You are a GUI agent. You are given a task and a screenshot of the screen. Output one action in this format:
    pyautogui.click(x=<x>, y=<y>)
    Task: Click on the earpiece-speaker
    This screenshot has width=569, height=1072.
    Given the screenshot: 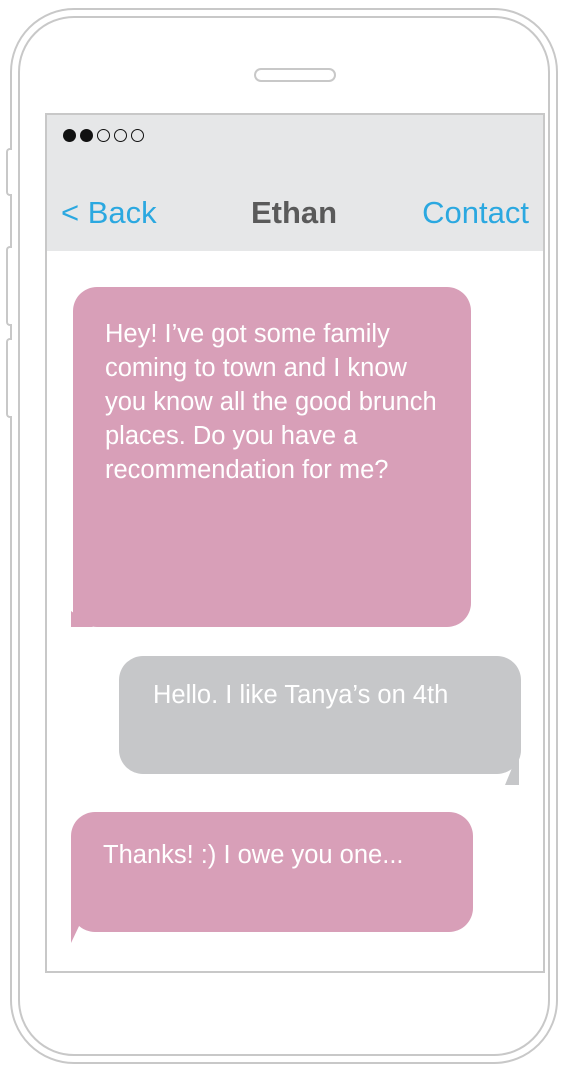 What is the action you would take?
    pyautogui.click(x=295, y=75)
    